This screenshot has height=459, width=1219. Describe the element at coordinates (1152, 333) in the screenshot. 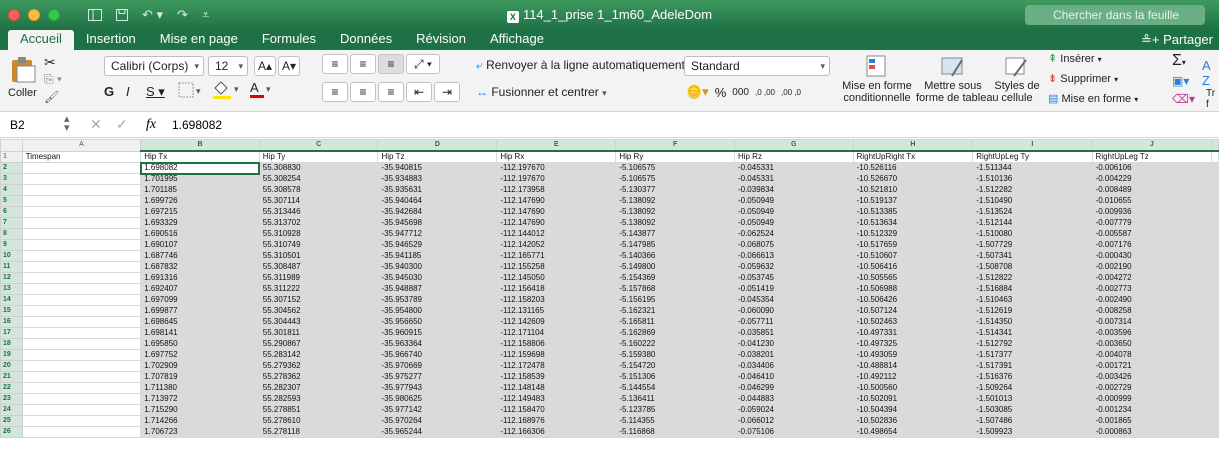

I see `cell: -0.003596` at that location.